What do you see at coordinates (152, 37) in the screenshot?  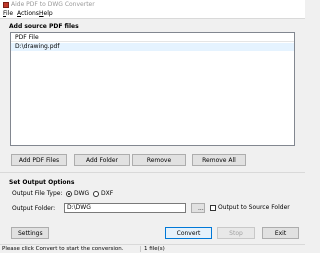 I see `list-column-header: PDF File` at bounding box center [152, 37].